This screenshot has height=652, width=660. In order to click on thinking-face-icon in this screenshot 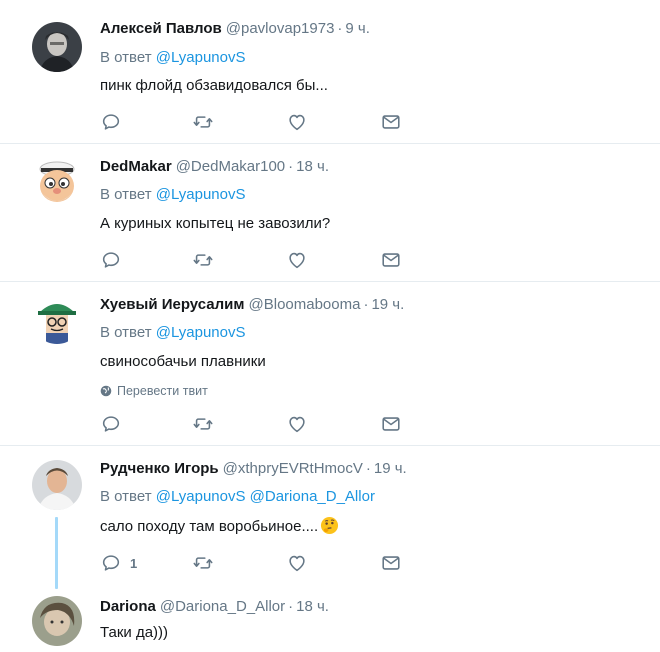, I will do `click(330, 525)`.